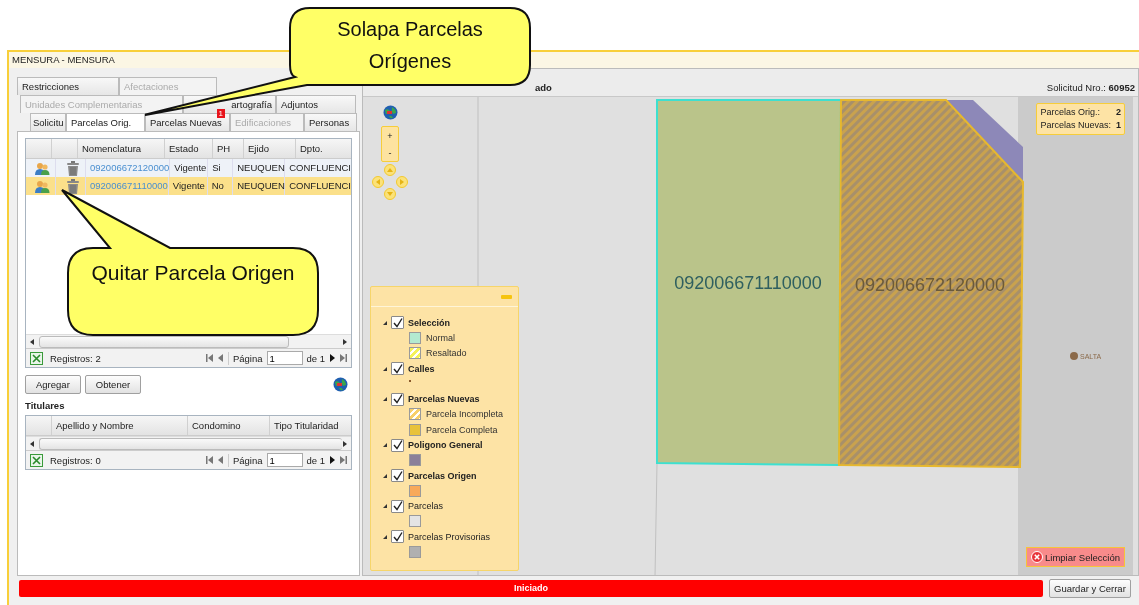 The height and width of the screenshot is (605, 1139). I want to click on scroll-right-icon, so click(344, 341).